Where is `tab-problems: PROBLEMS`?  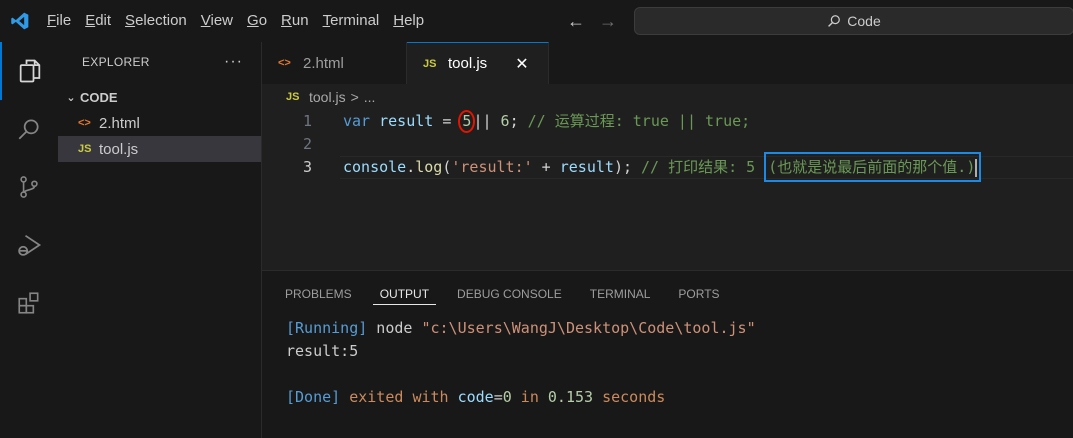
tab-problems: PROBLEMS is located at coordinates (318, 294).